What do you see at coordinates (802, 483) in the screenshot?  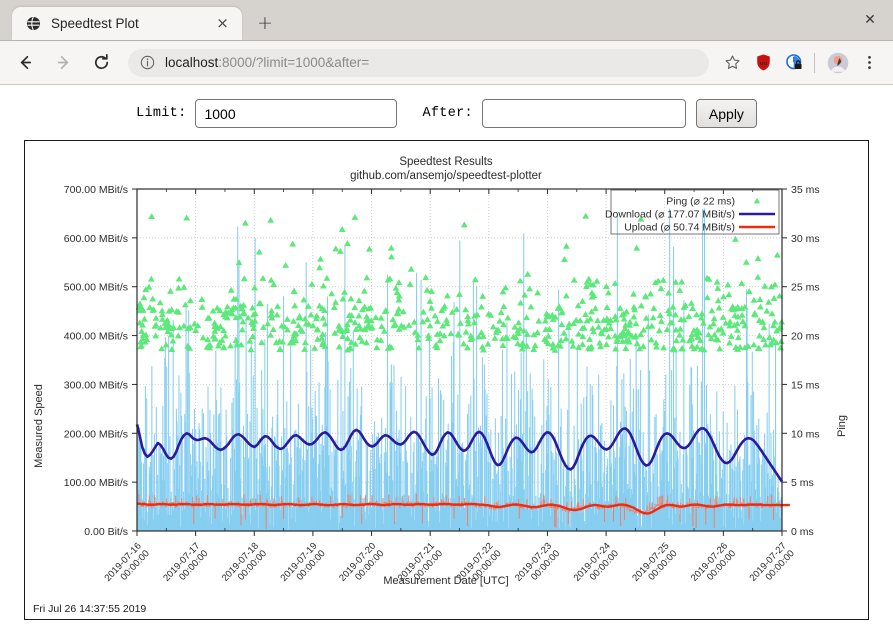 I see `y2-tick-label: 5 ms` at bounding box center [802, 483].